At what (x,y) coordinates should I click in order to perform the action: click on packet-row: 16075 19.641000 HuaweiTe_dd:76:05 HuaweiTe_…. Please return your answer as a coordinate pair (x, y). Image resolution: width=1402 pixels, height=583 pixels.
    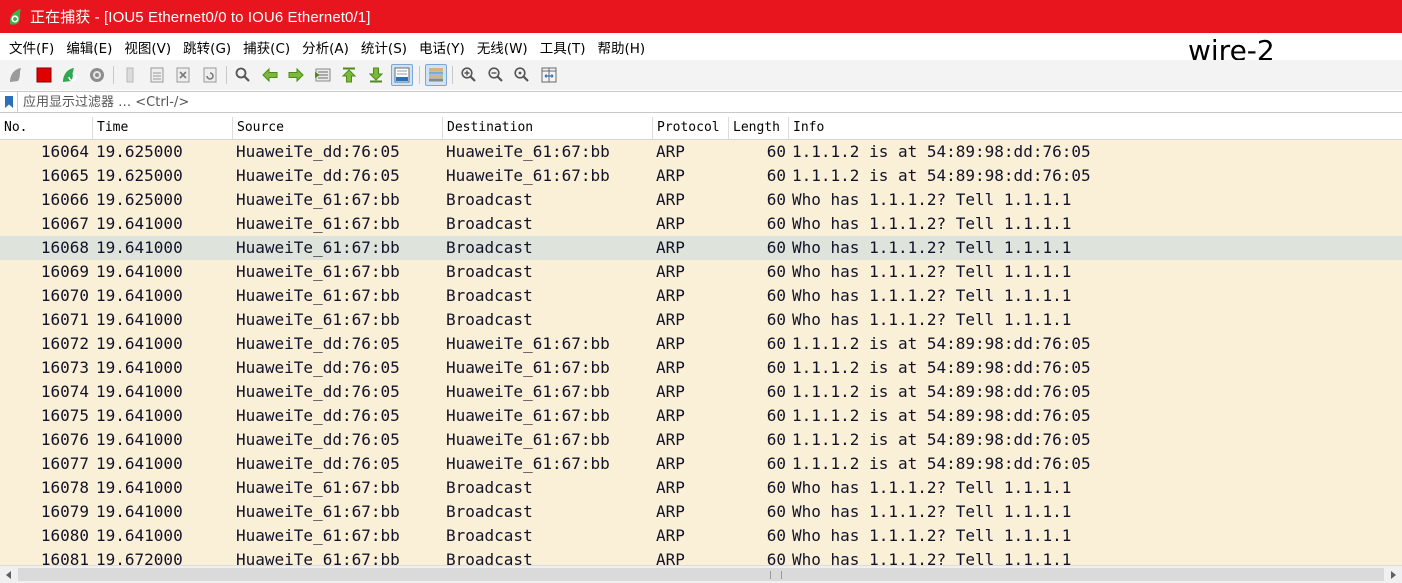
    Looking at the image, I should click on (701, 416).